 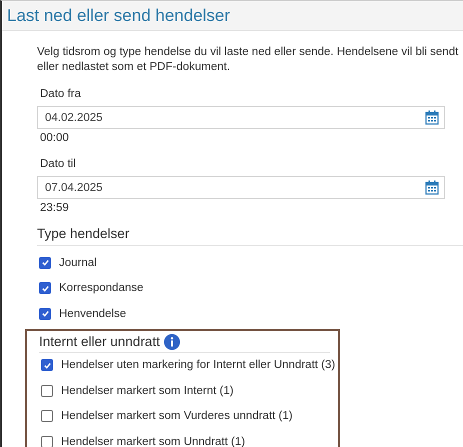 I want to click on section-heading: Type hendelser, so click(x=250, y=236).